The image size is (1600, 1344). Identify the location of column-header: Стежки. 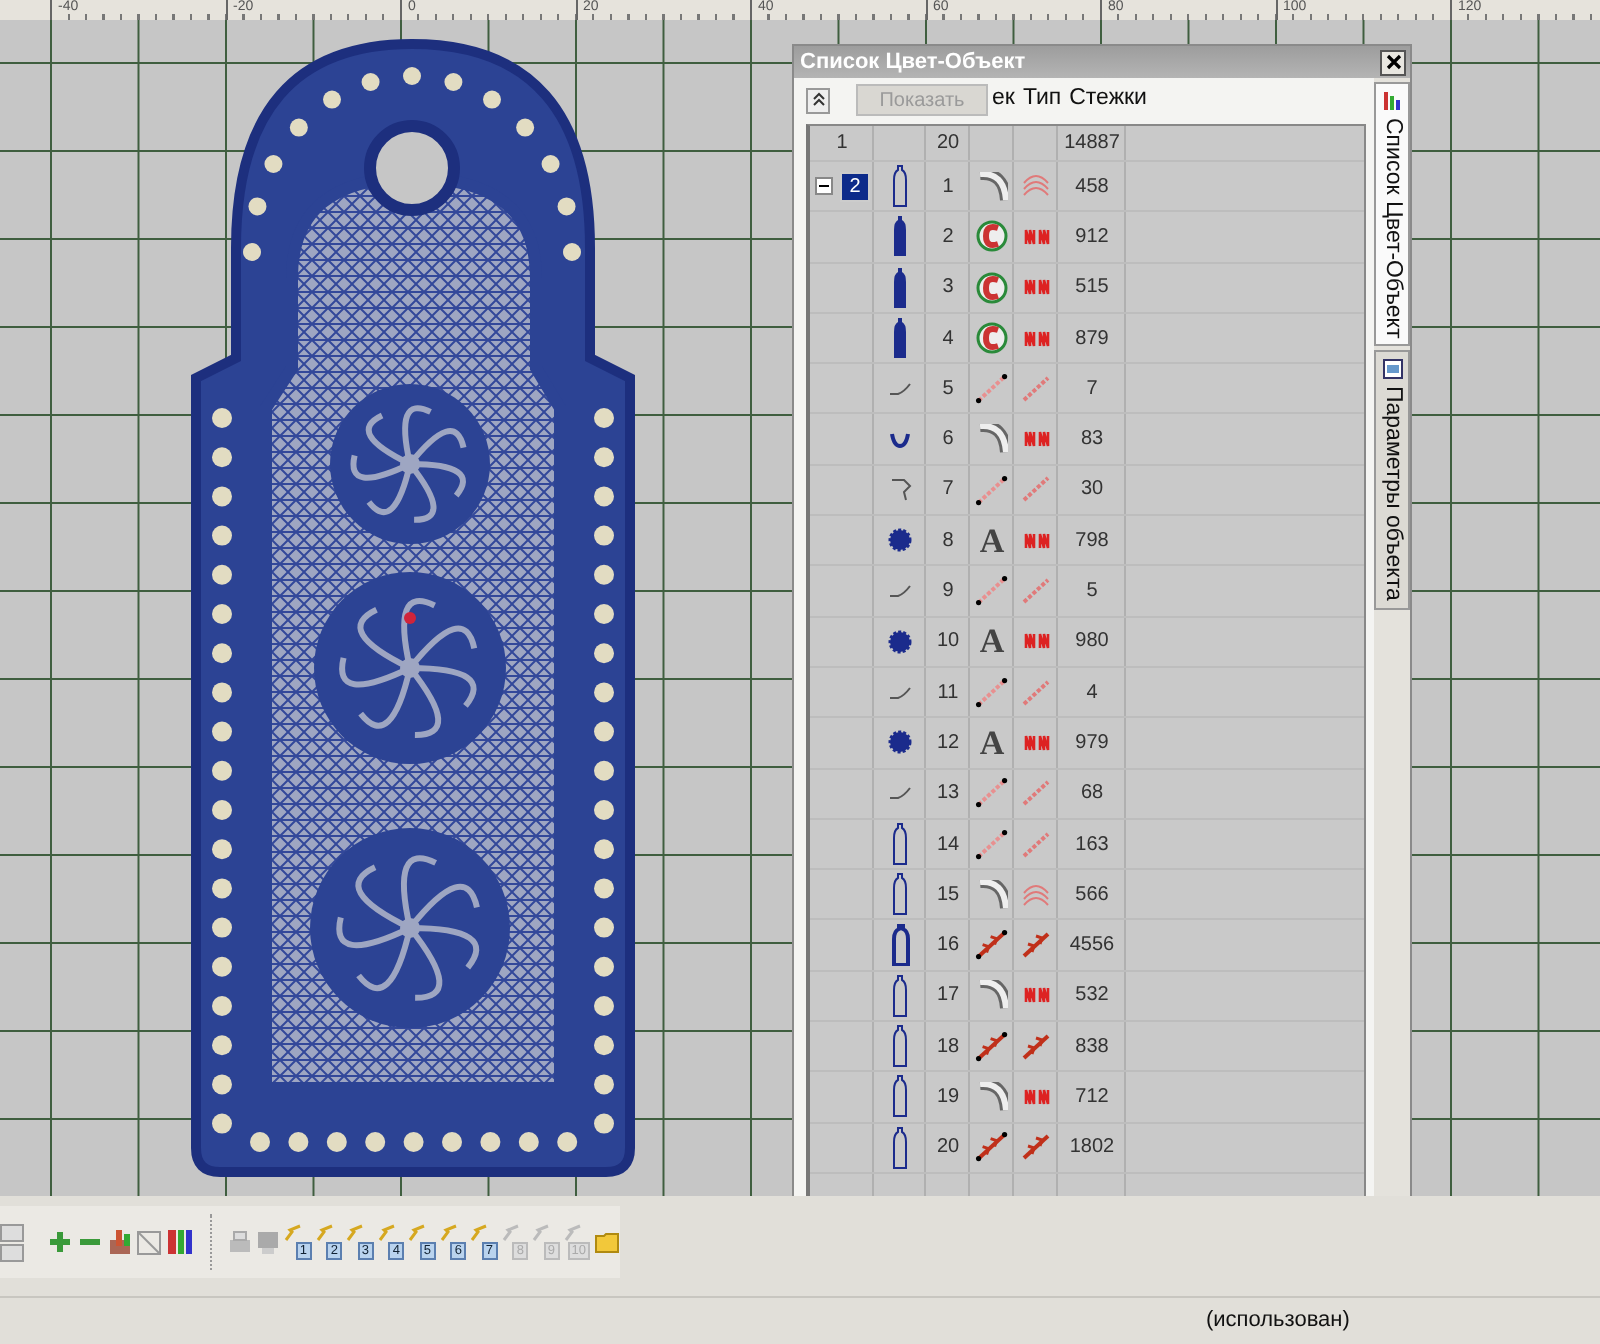
(1108, 99).